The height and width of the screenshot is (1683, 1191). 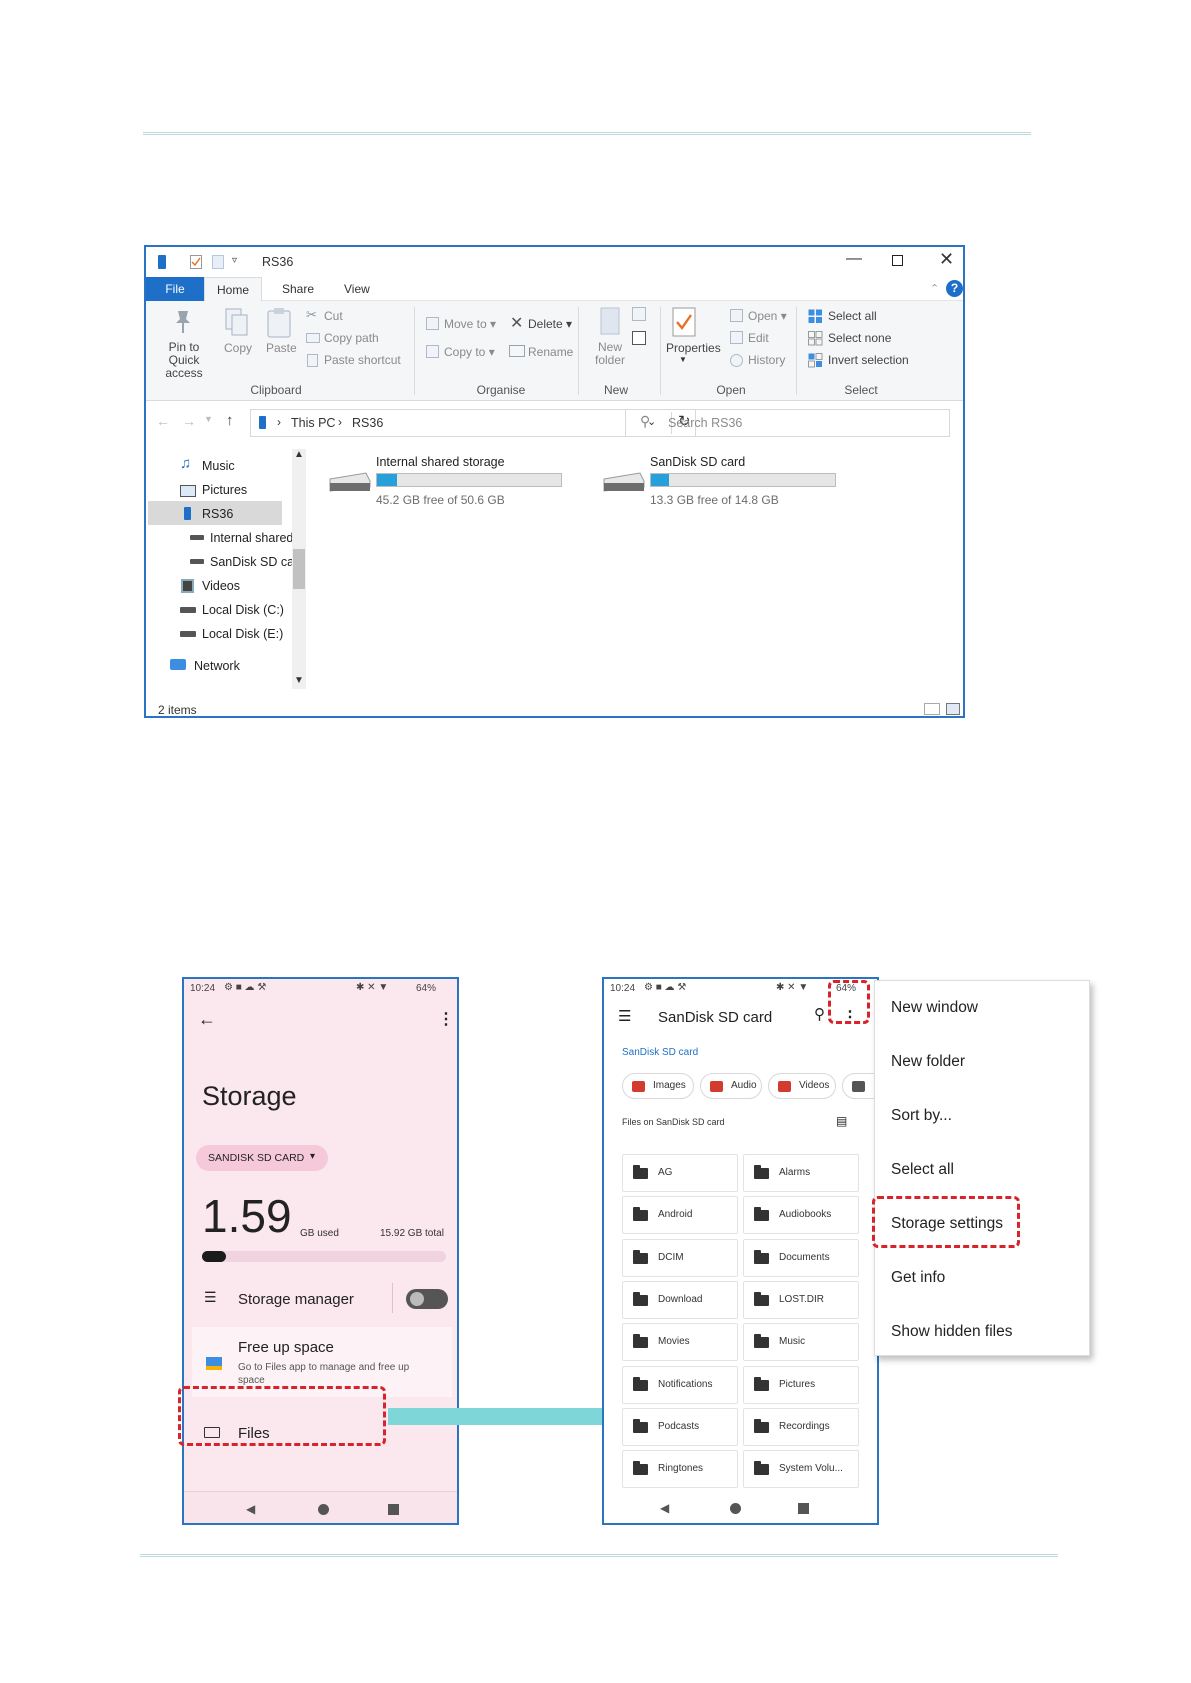 I want to click on nav-scrollbar: ▲ ▼, so click(x=299, y=569).